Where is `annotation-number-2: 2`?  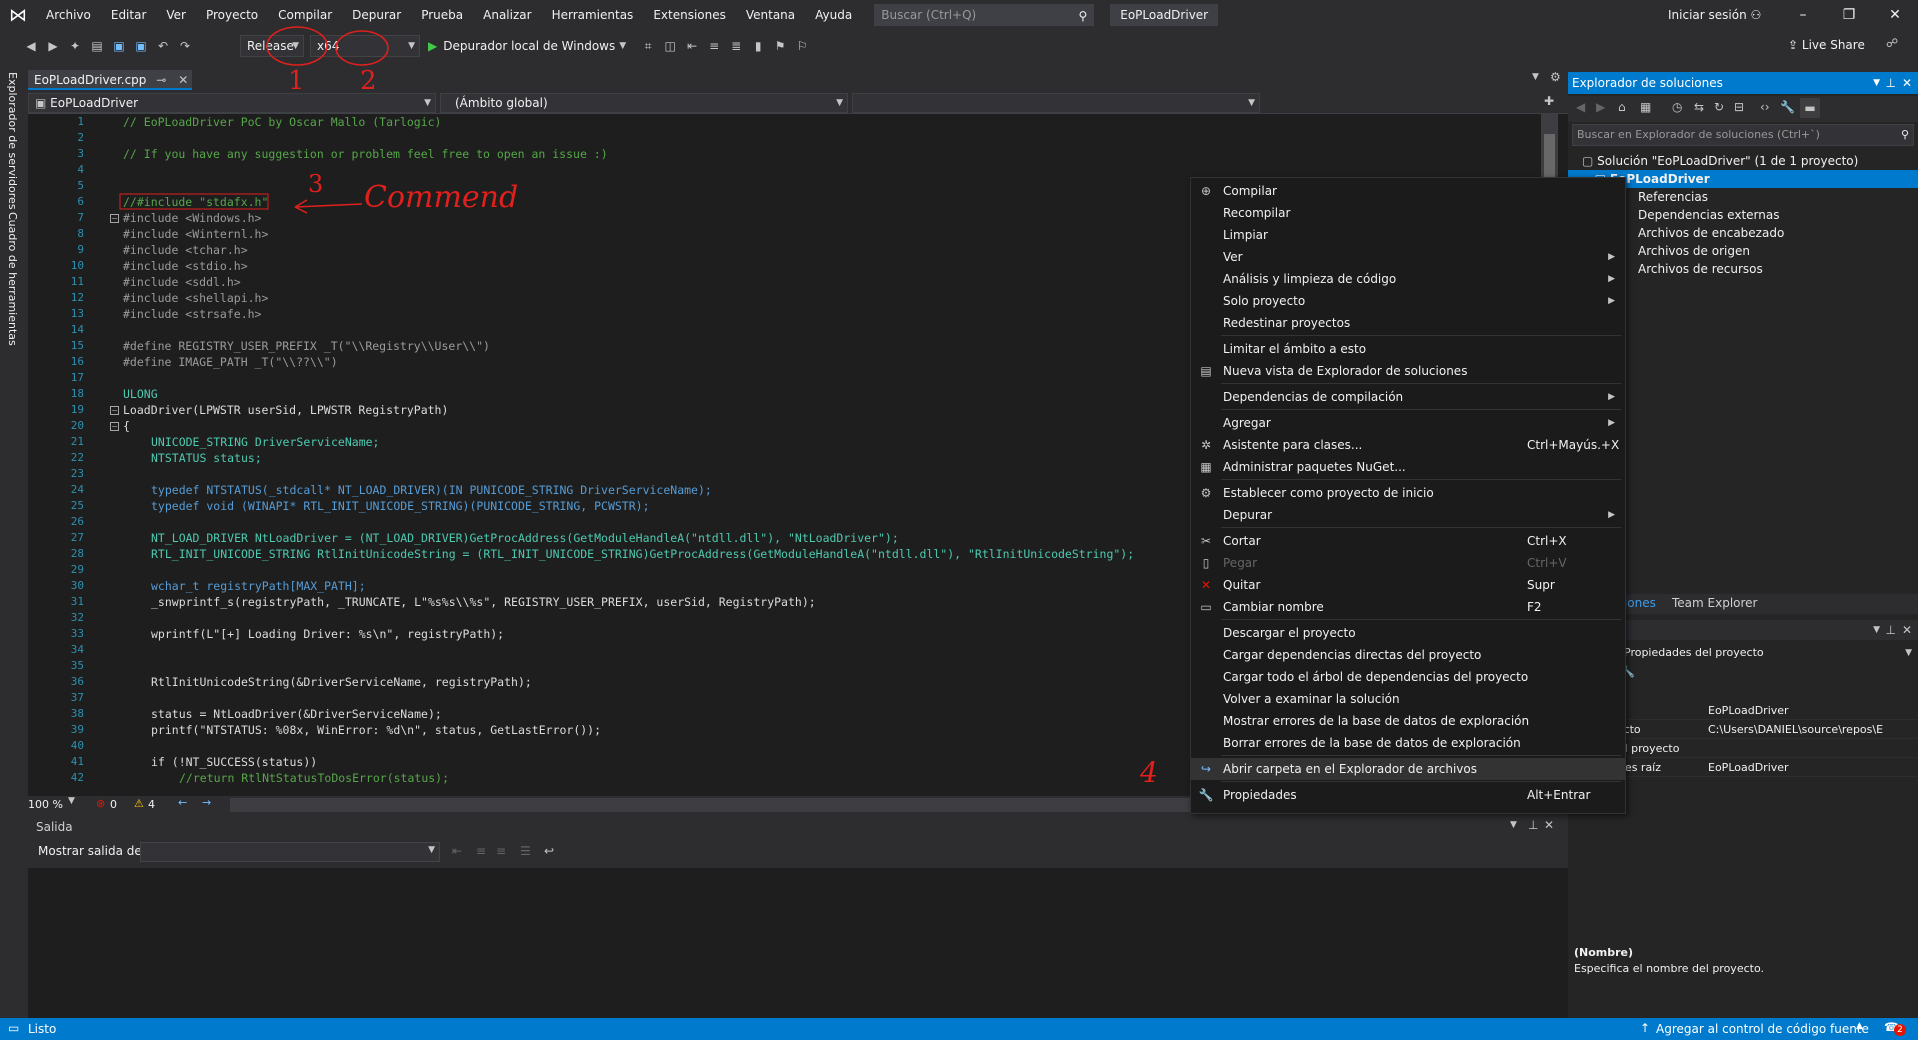
annotation-number-2: 2 is located at coordinates (368, 81).